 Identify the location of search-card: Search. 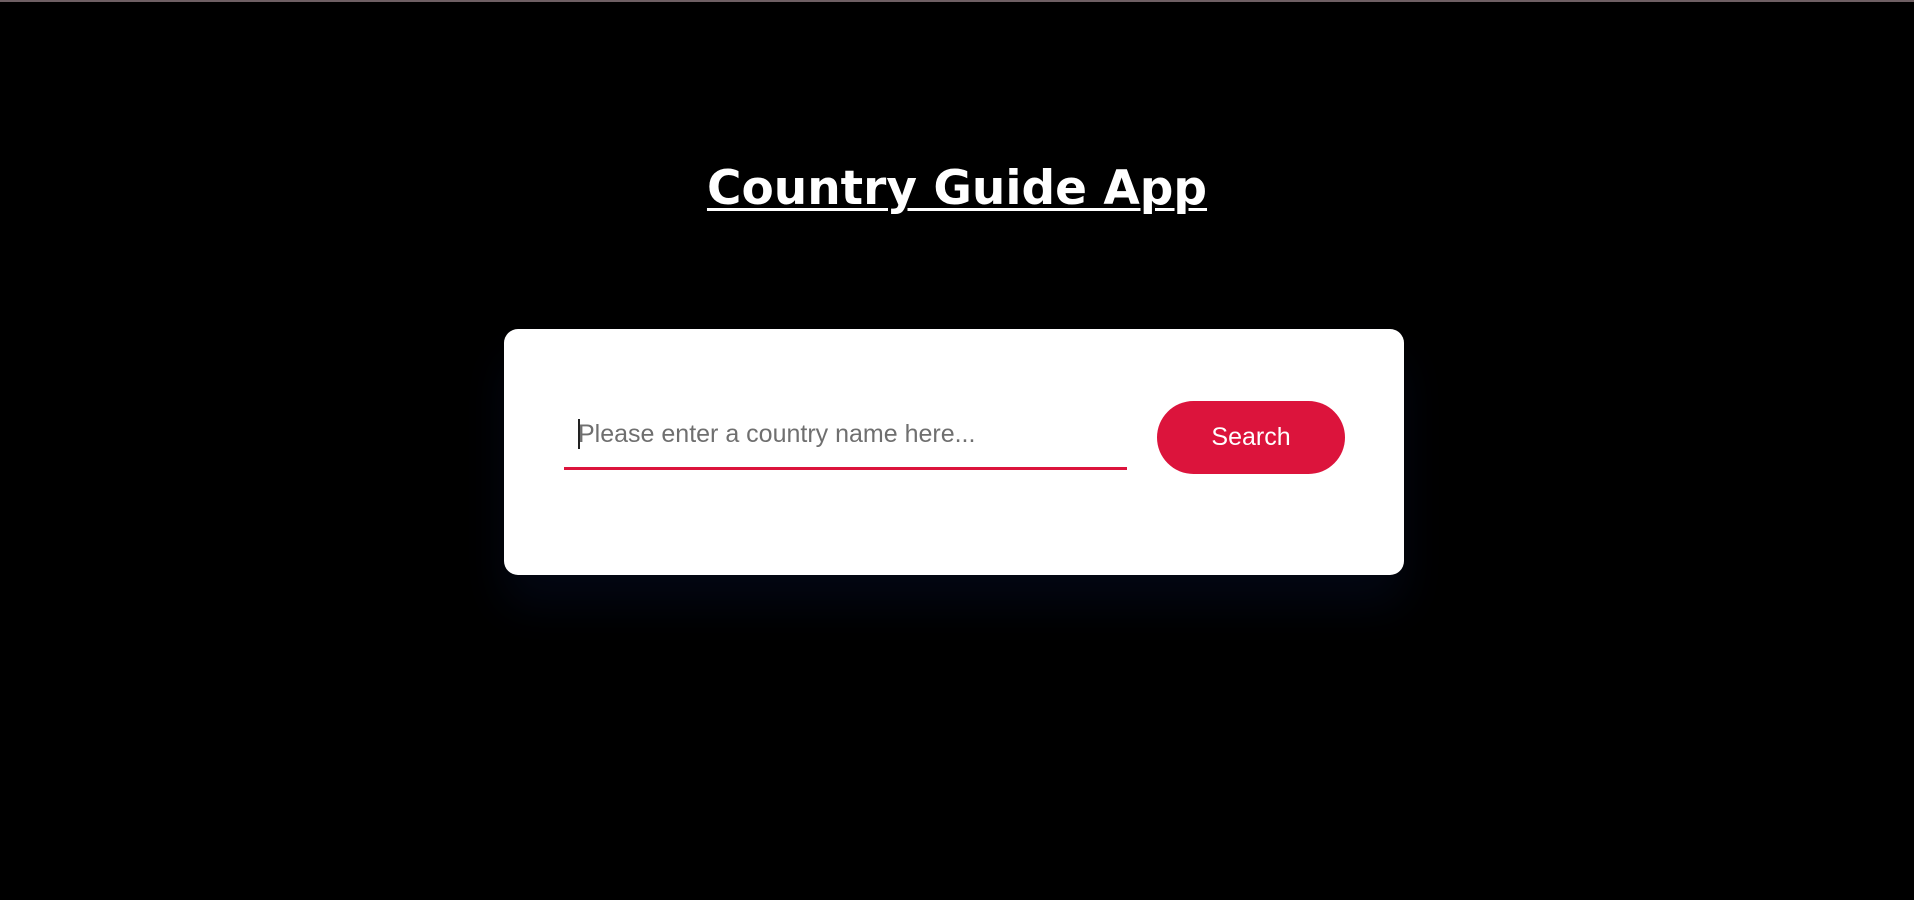
(954, 452).